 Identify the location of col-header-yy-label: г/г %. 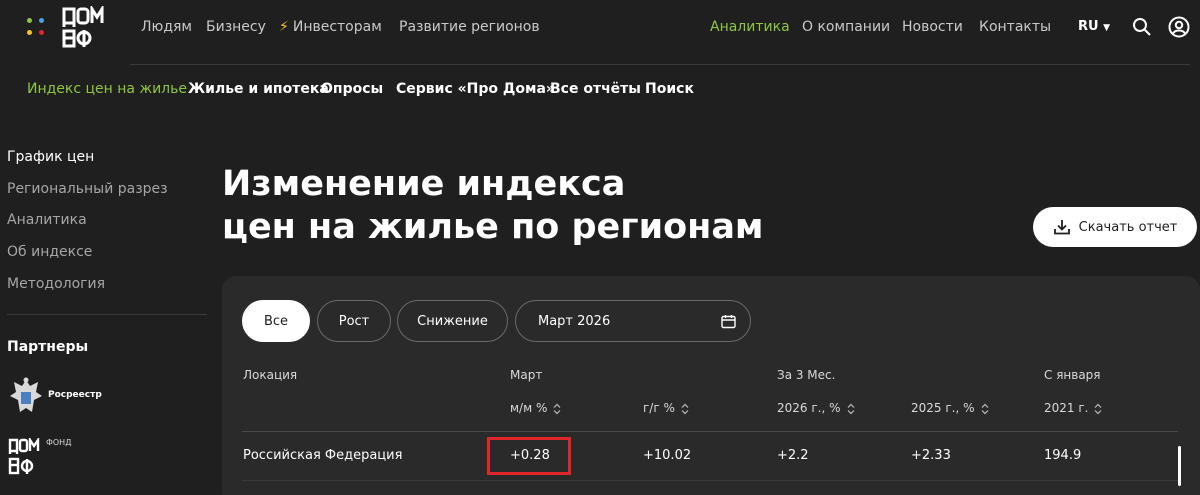
(659, 408).